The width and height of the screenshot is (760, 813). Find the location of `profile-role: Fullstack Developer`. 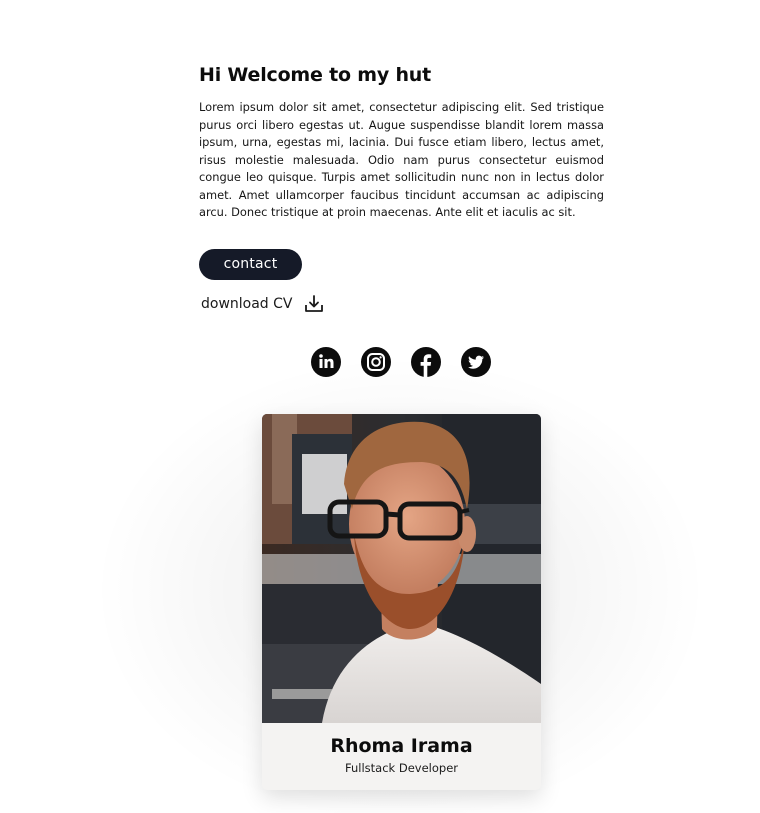

profile-role: Fullstack Developer is located at coordinates (401, 768).